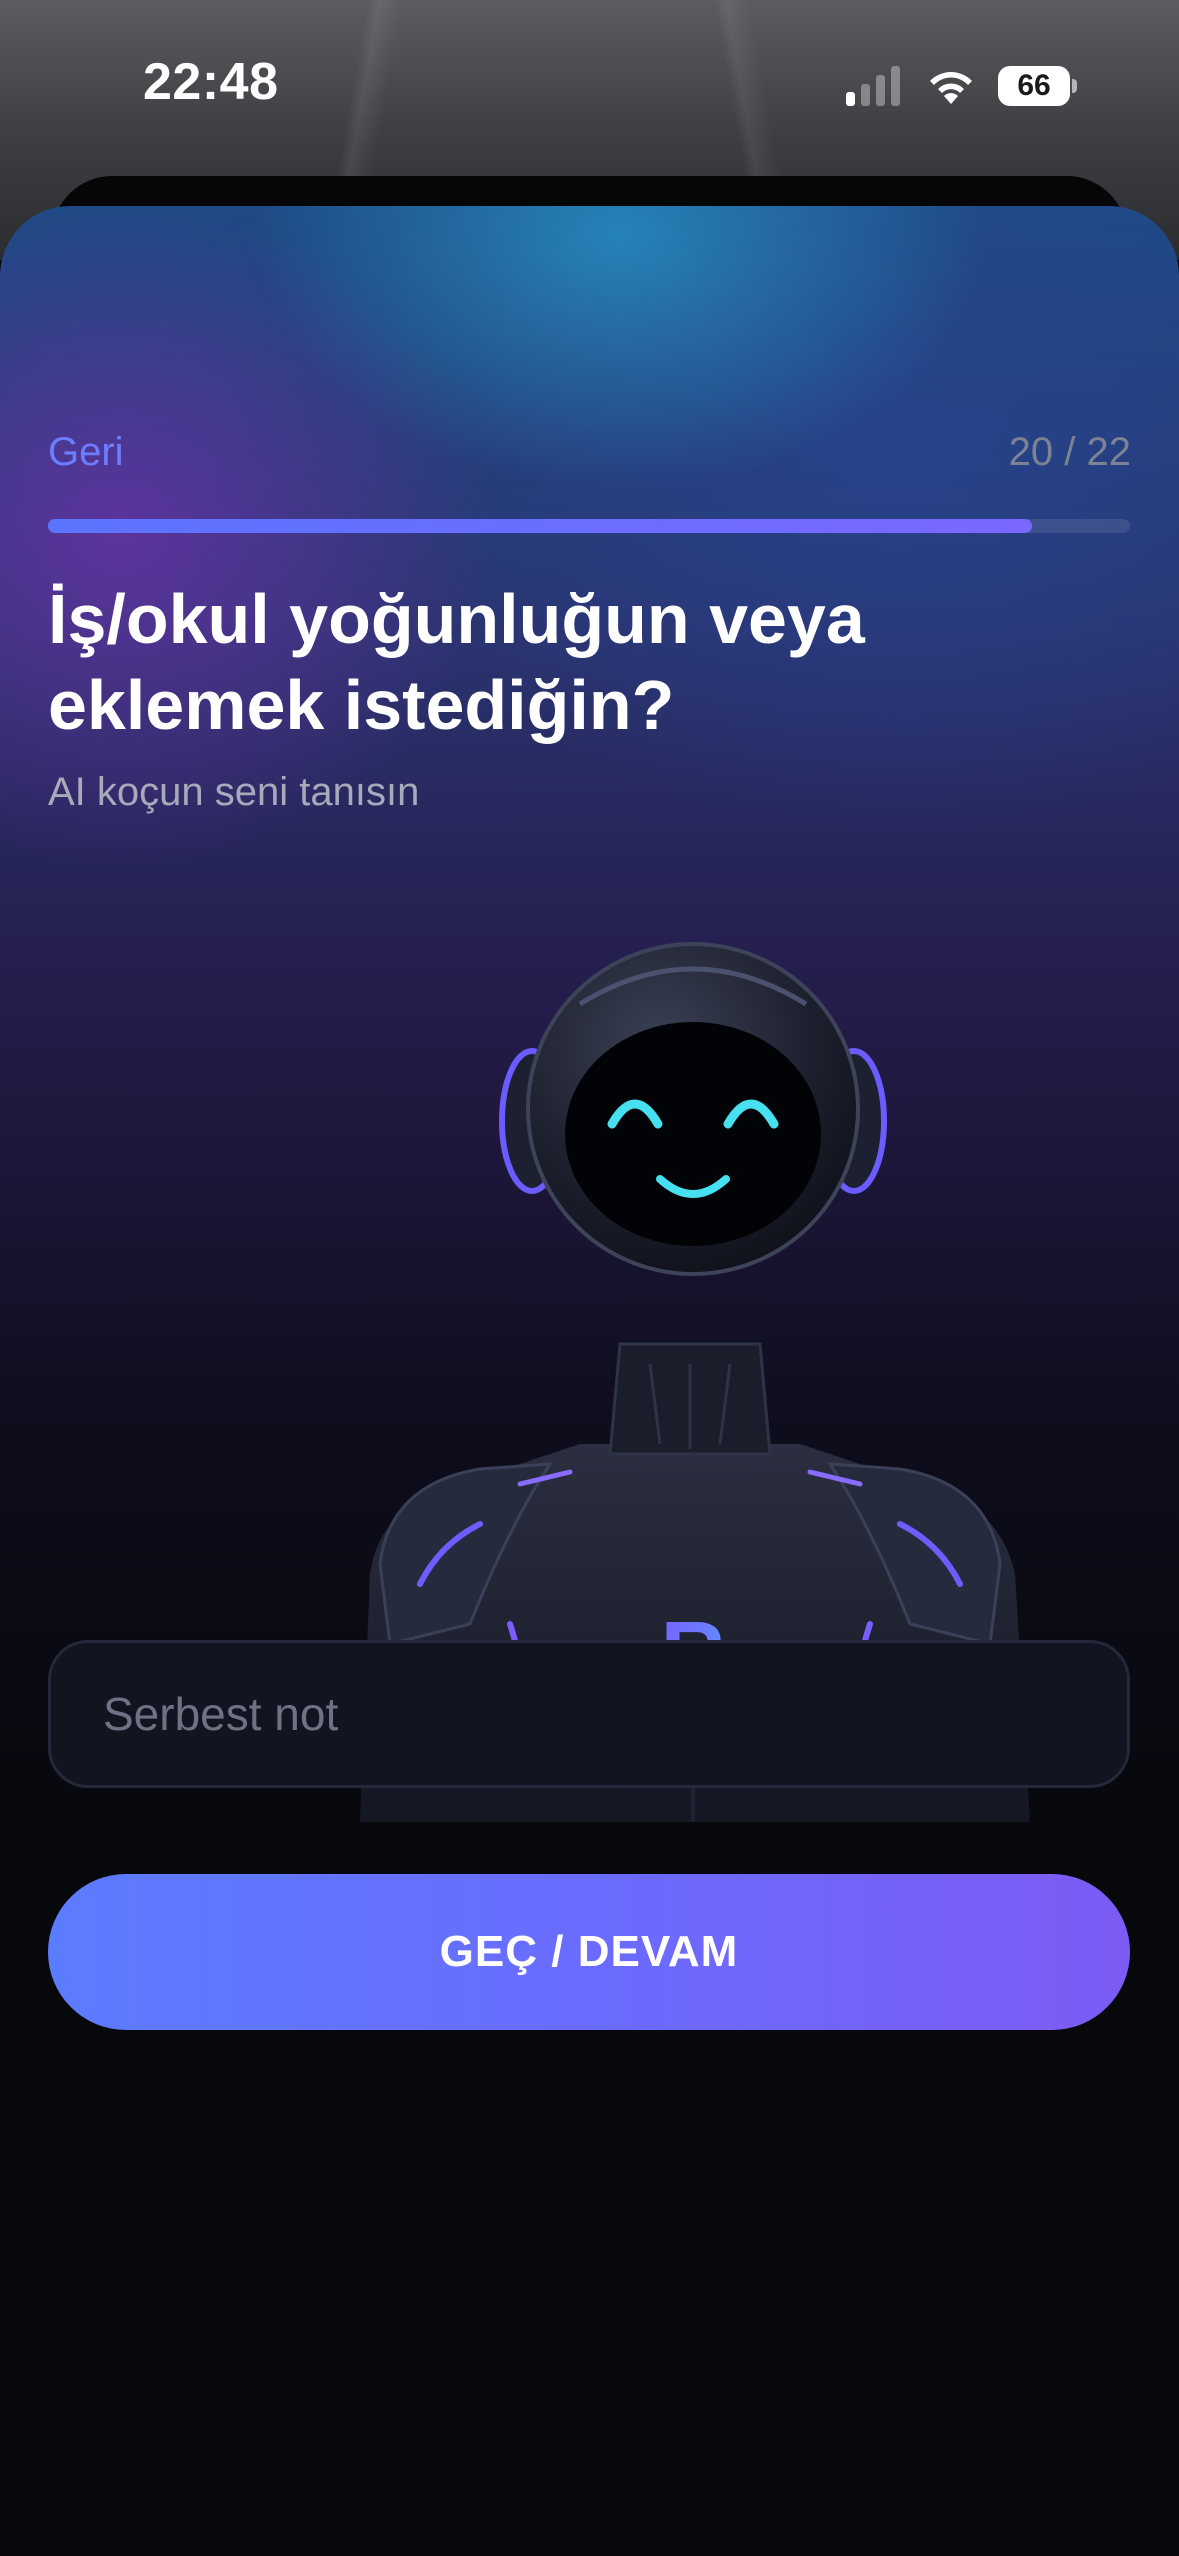 This screenshot has width=1179, height=2556. I want to click on battery-icon: 66, so click(1037, 86).